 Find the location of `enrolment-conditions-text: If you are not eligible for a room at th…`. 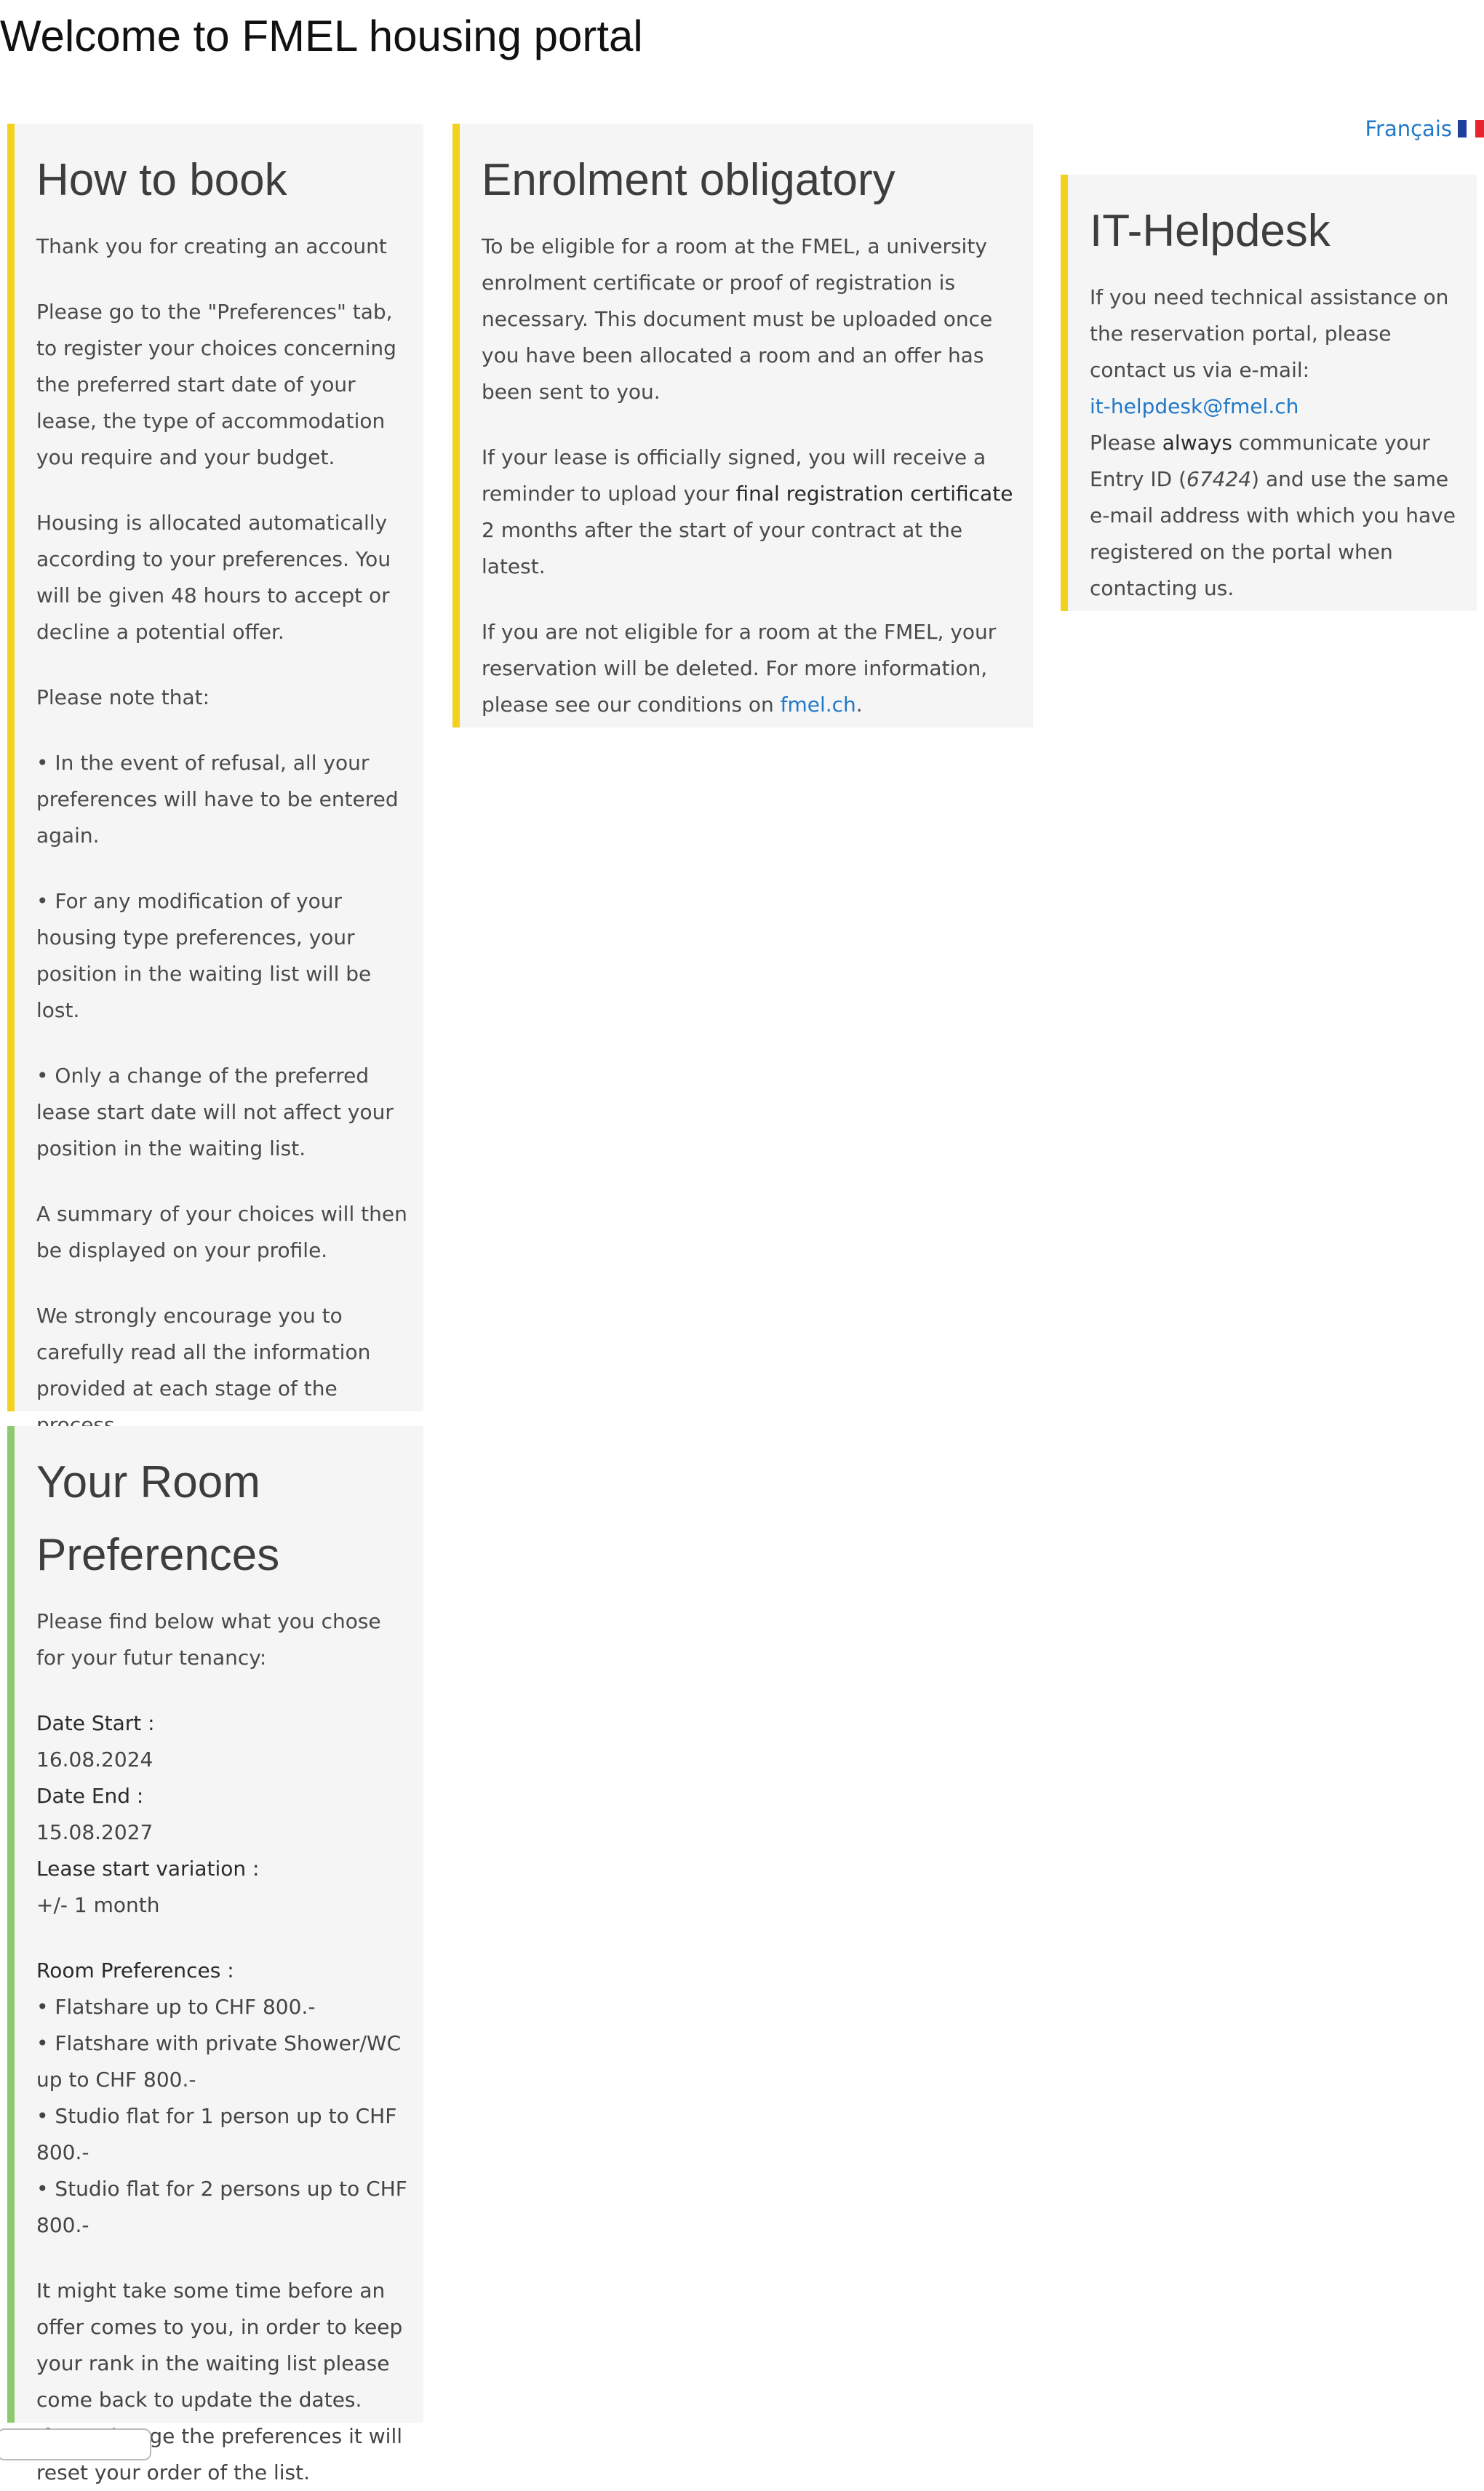

enrolment-conditions-text: If you are not eligible for a room at th… is located at coordinates (739, 668).